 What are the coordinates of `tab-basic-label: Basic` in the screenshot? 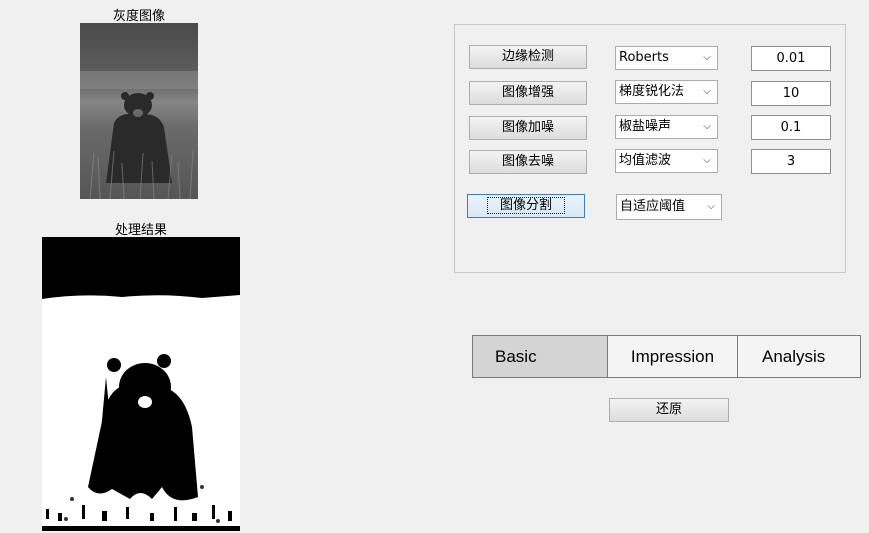 It's located at (516, 356).